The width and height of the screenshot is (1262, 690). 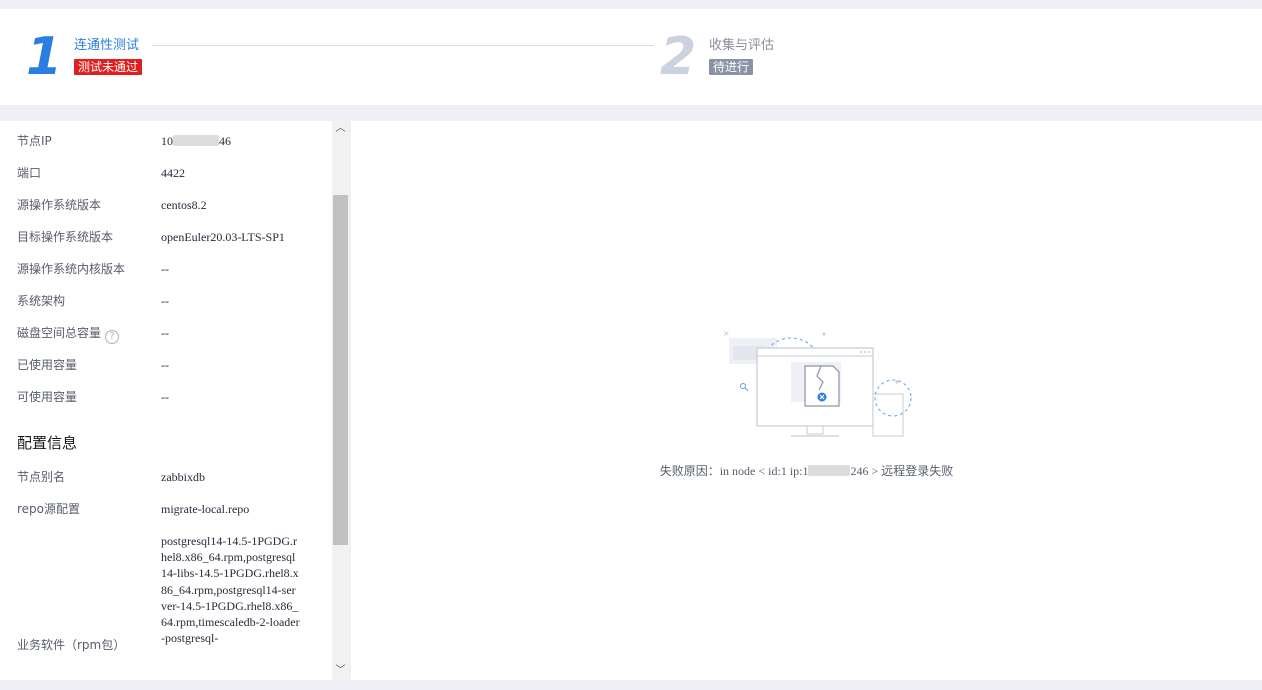 I want to click on info-label: 系统架构, so click(x=41, y=301).